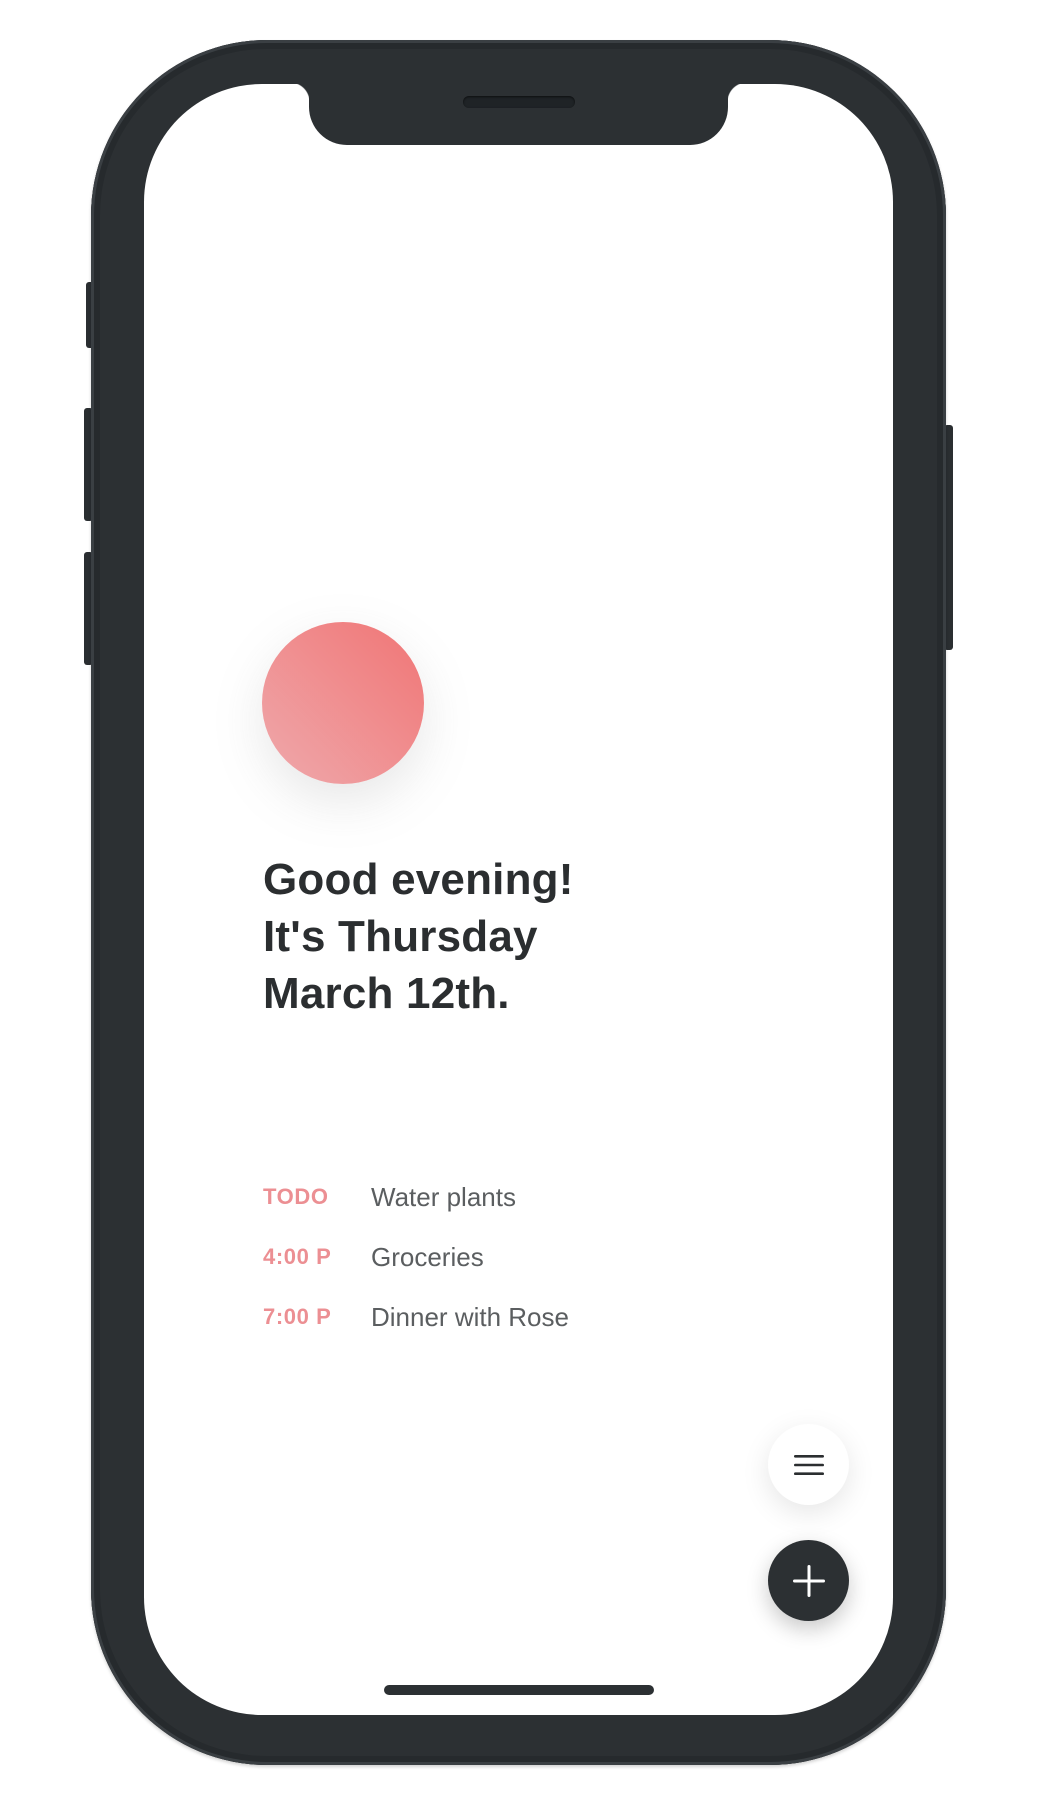  Describe the element at coordinates (386, 993) in the screenshot. I see `greeting-line-3: March 12th.` at that location.